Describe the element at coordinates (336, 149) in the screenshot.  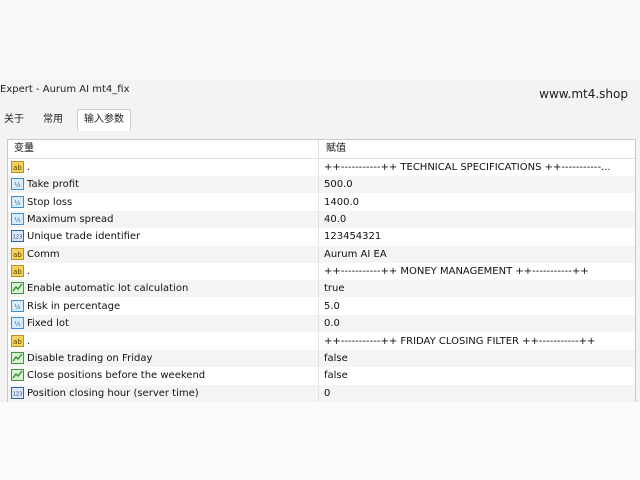
I see `column-header-value: 赋值` at that location.